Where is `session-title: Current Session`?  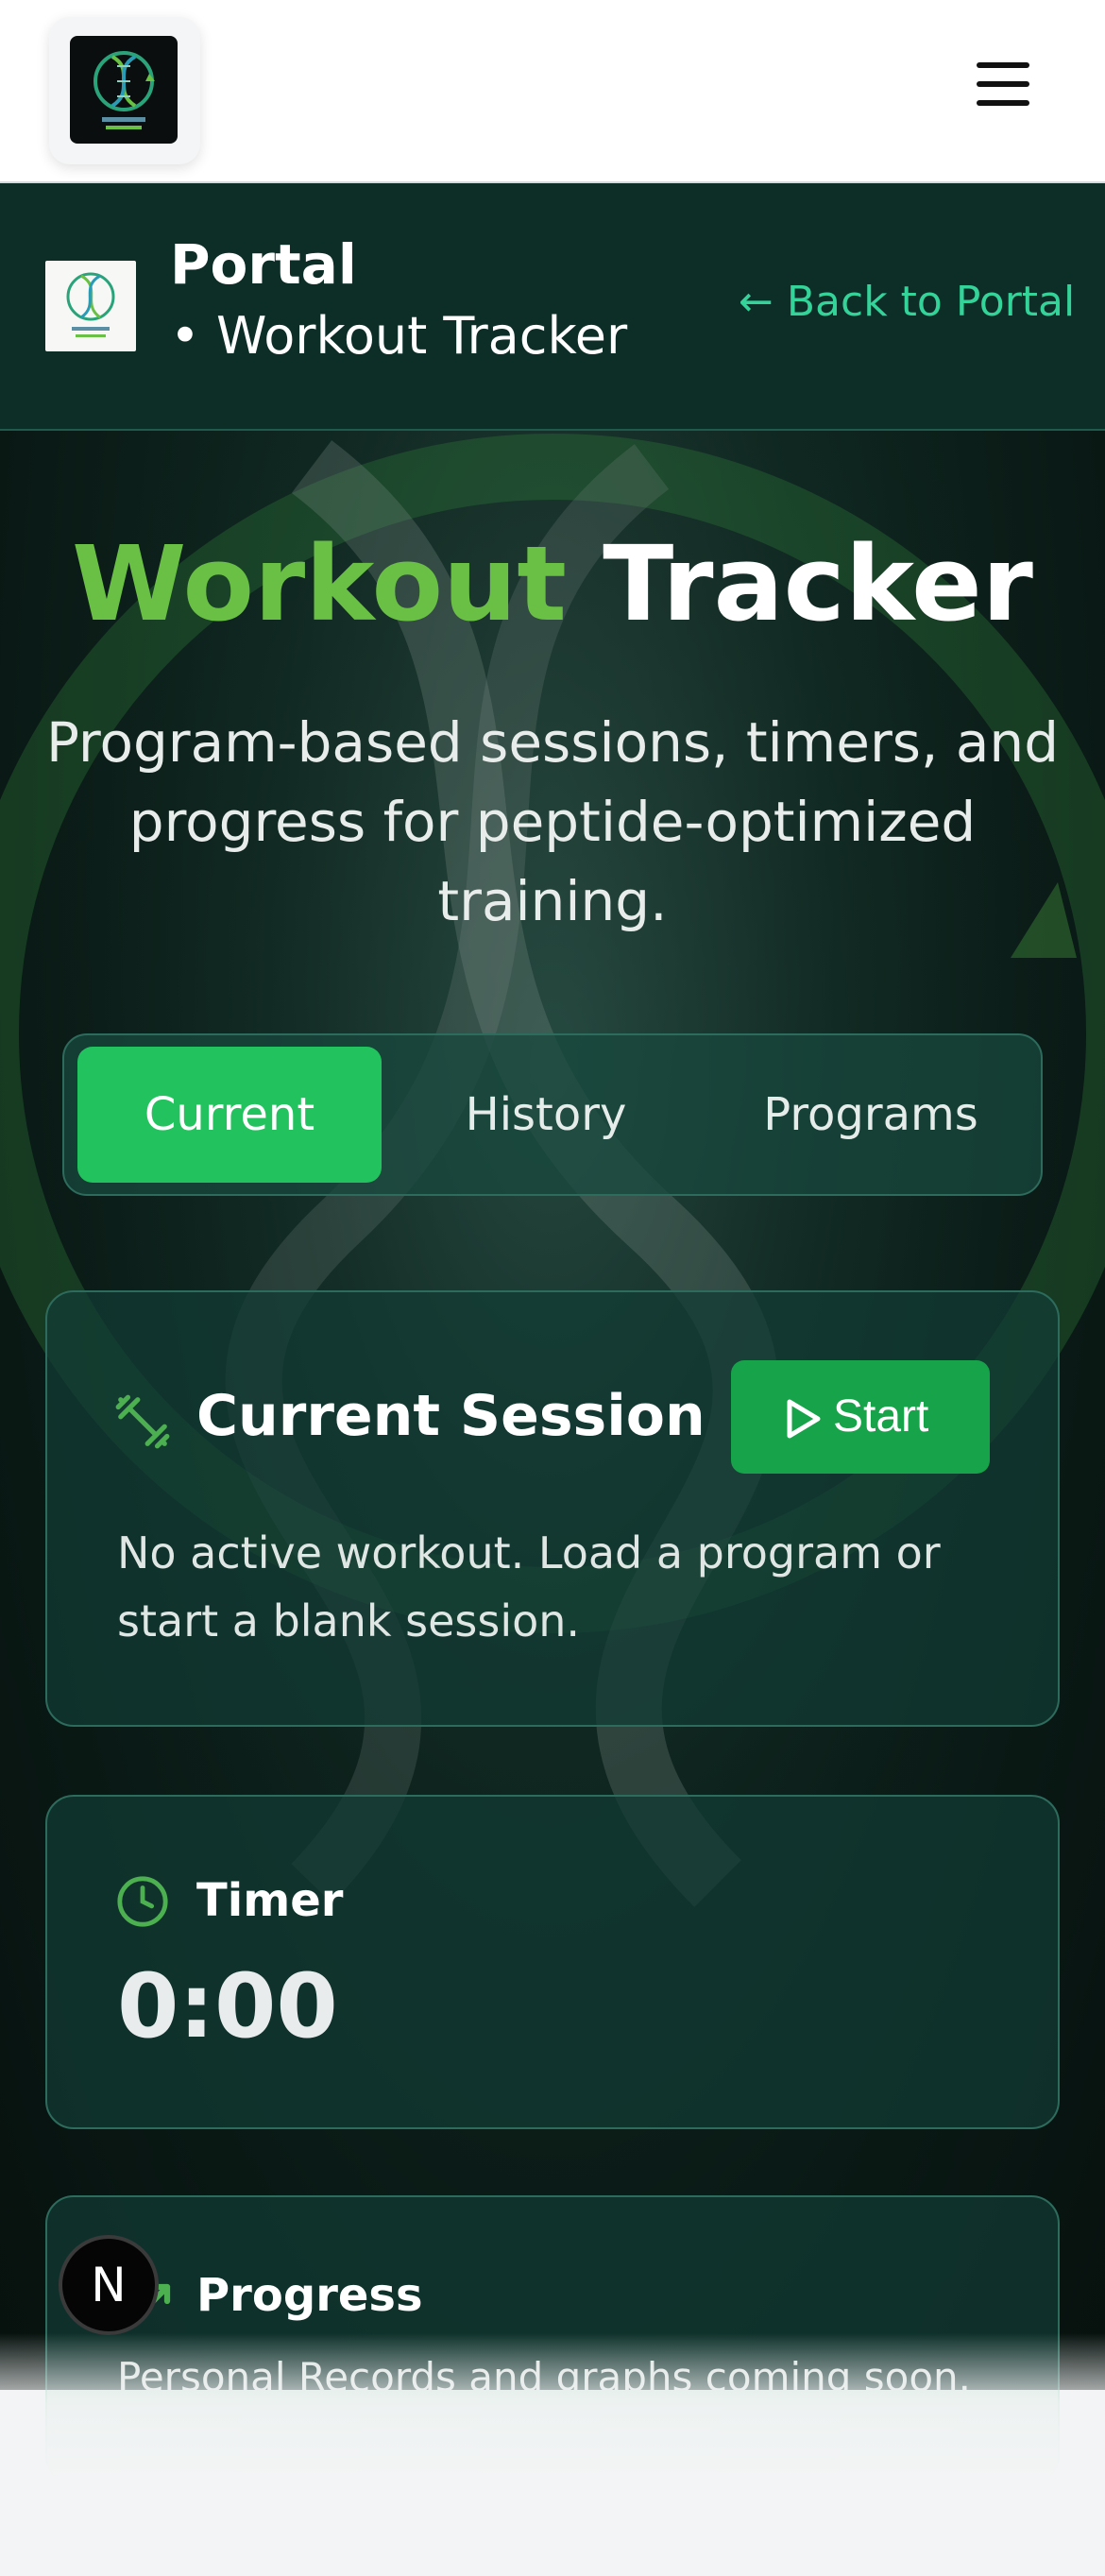 session-title: Current Session is located at coordinates (451, 1416).